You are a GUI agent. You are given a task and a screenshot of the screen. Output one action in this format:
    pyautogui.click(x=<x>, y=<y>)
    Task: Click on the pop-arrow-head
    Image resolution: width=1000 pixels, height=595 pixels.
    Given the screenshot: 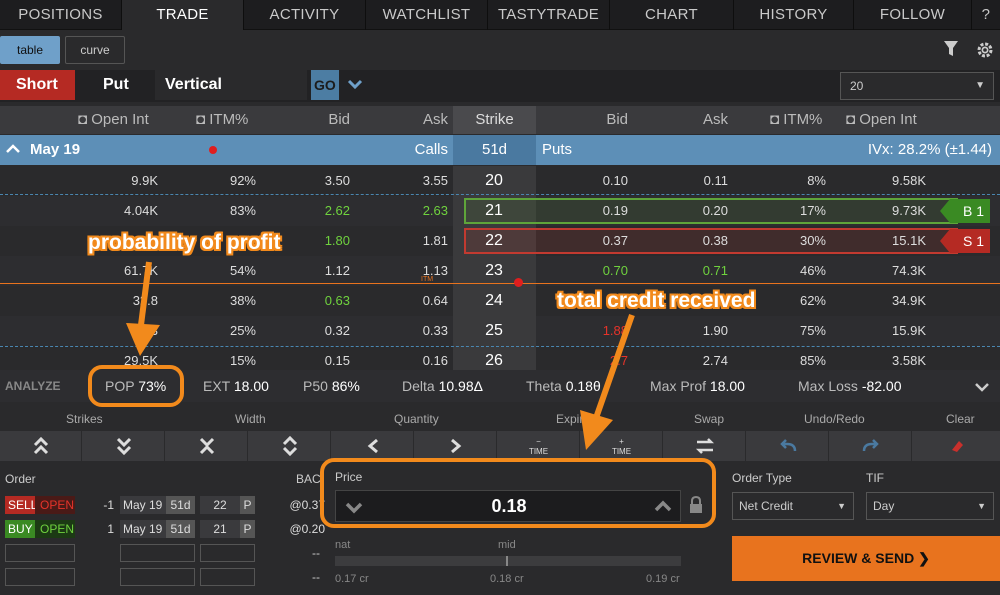 What is the action you would take?
    pyautogui.click(x=143, y=339)
    